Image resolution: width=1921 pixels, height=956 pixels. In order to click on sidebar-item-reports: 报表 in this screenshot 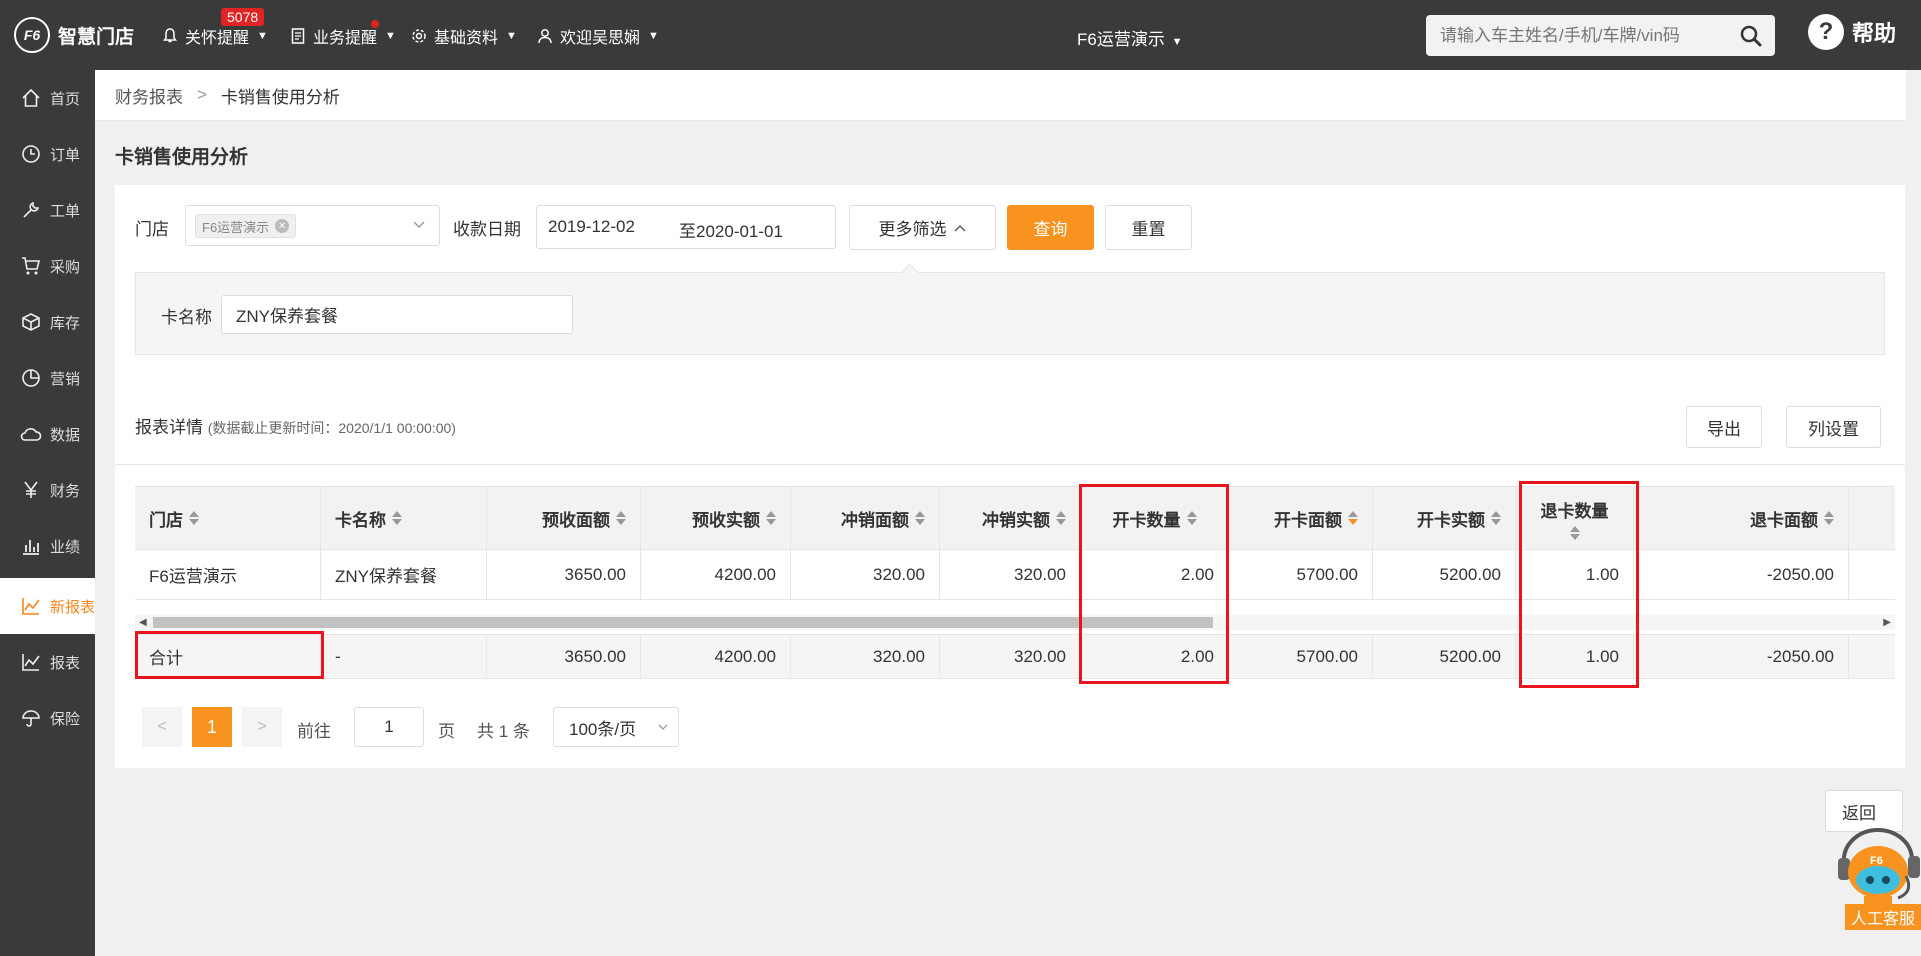, I will do `click(47, 662)`.